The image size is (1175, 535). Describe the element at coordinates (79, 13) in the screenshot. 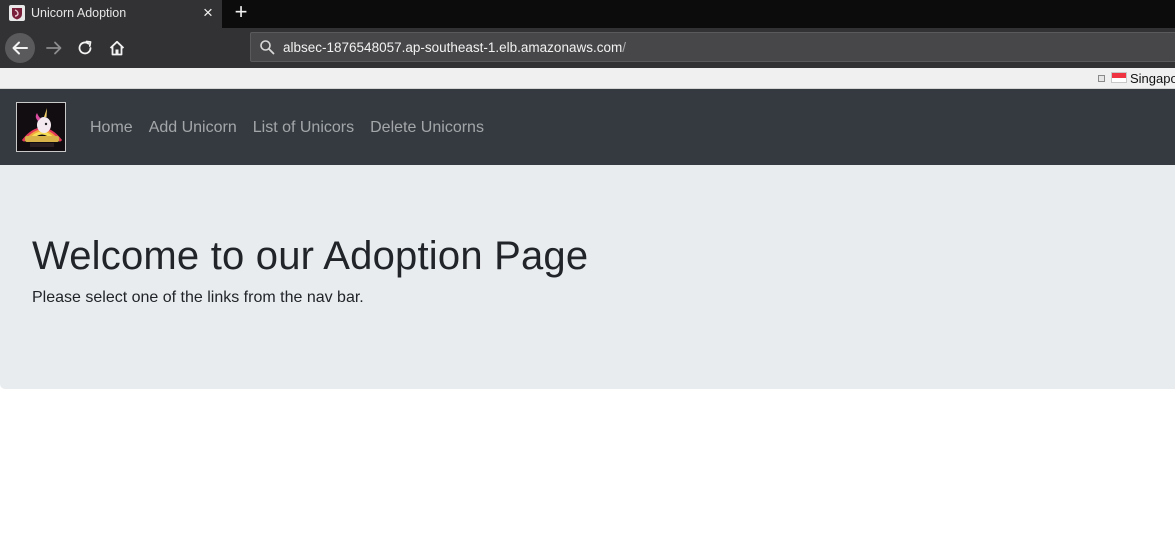

I see `tab-title: Unicorn Adoption` at that location.